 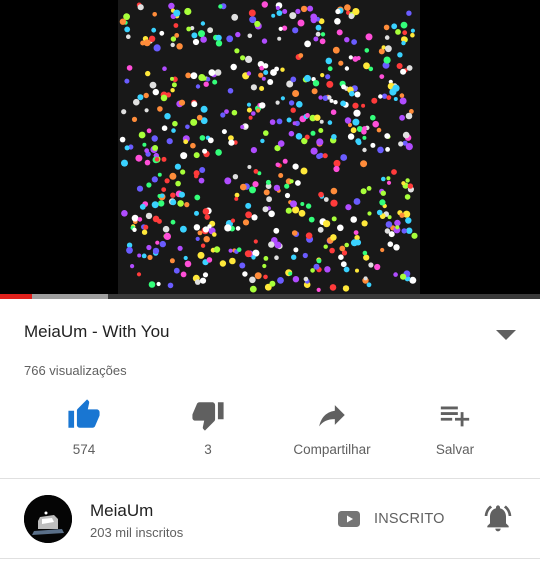 I want to click on progress-bar, so click(x=270, y=296).